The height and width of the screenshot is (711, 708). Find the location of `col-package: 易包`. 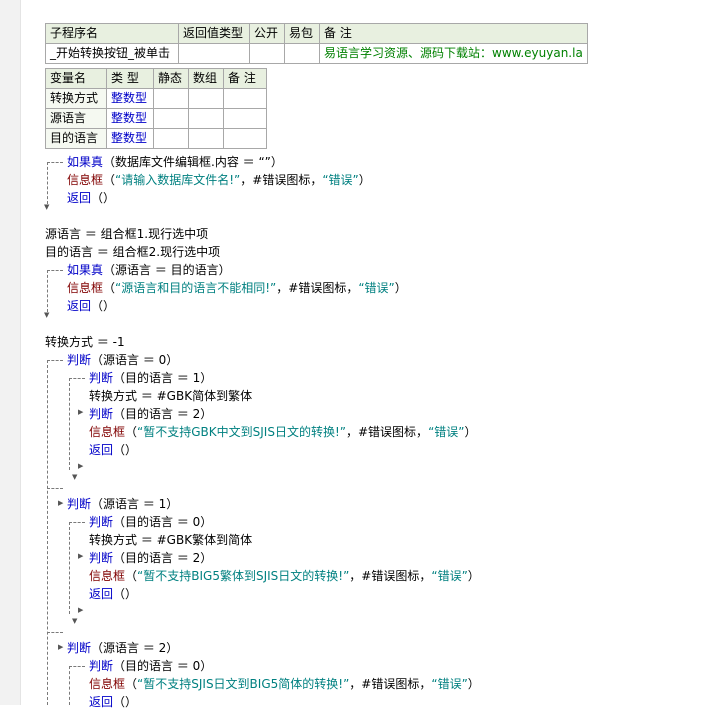

col-package: 易包 is located at coordinates (302, 33).